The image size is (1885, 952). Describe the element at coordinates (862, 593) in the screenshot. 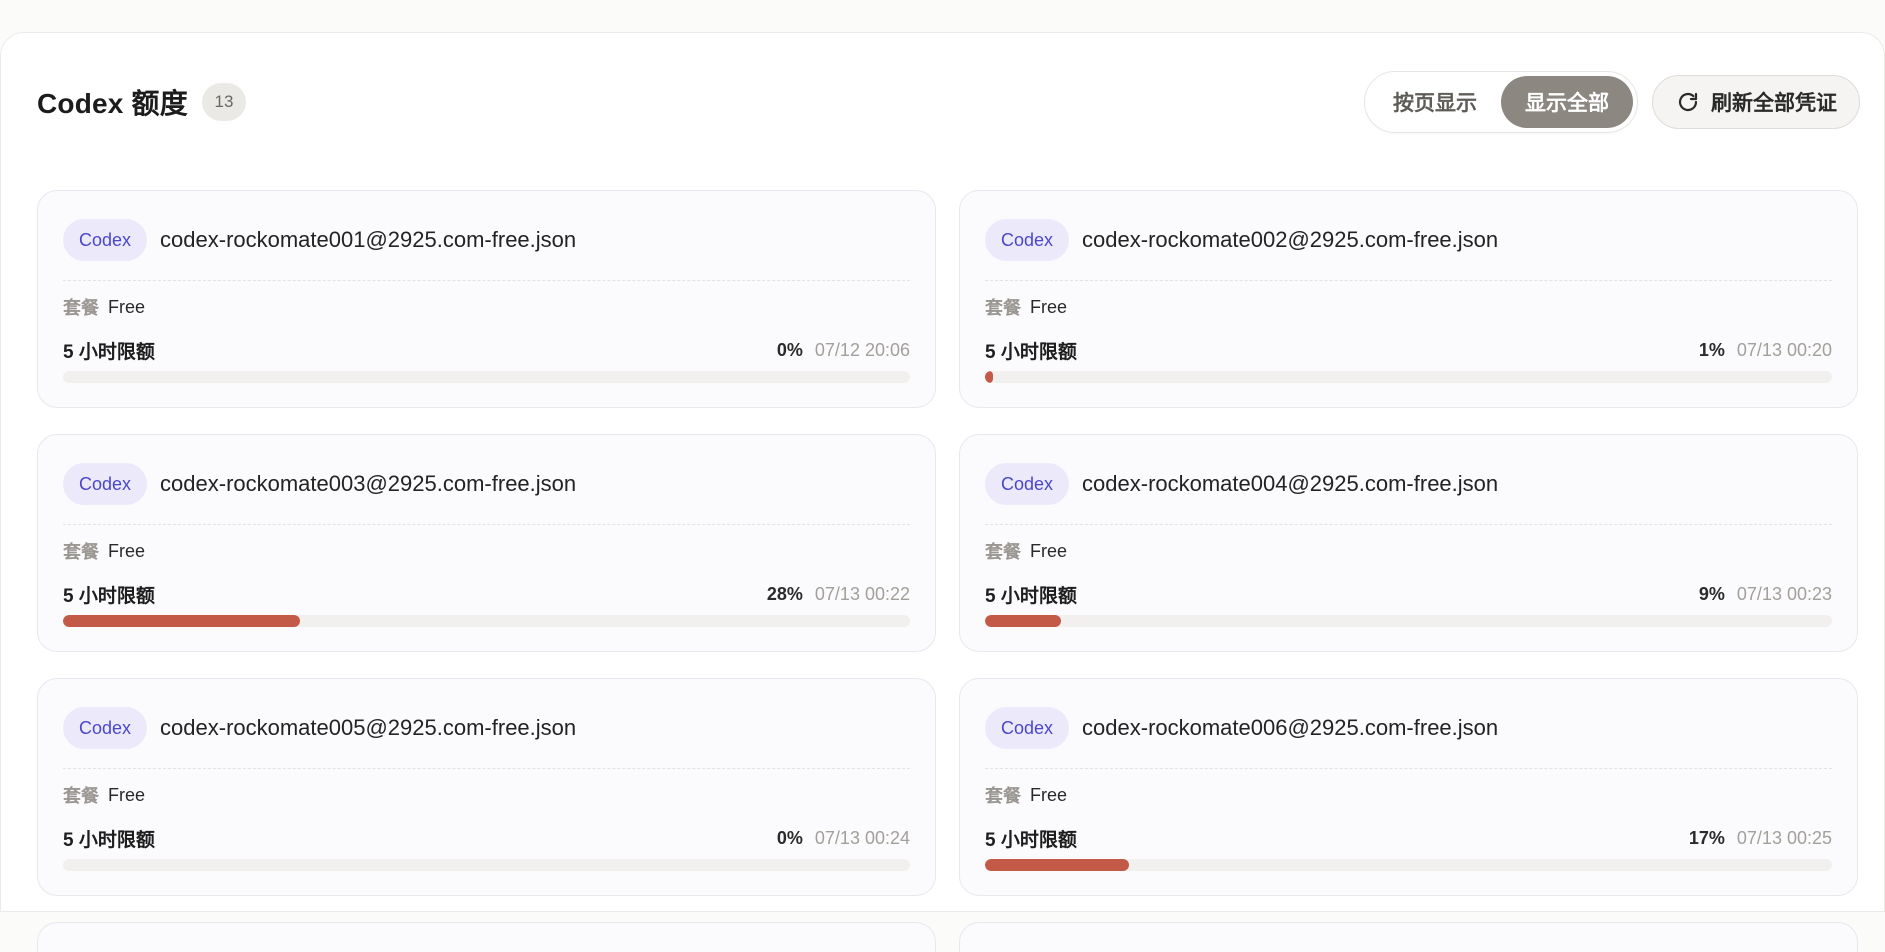

I see `quota-reset-time: 07/13 00:22` at that location.